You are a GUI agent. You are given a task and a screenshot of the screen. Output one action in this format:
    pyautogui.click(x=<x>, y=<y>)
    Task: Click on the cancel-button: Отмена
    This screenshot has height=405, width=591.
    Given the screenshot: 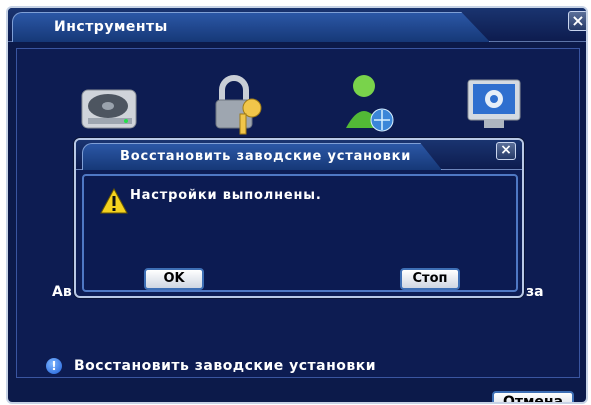 What is the action you would take?
    pyautogui.click(x=533, y=396)
    